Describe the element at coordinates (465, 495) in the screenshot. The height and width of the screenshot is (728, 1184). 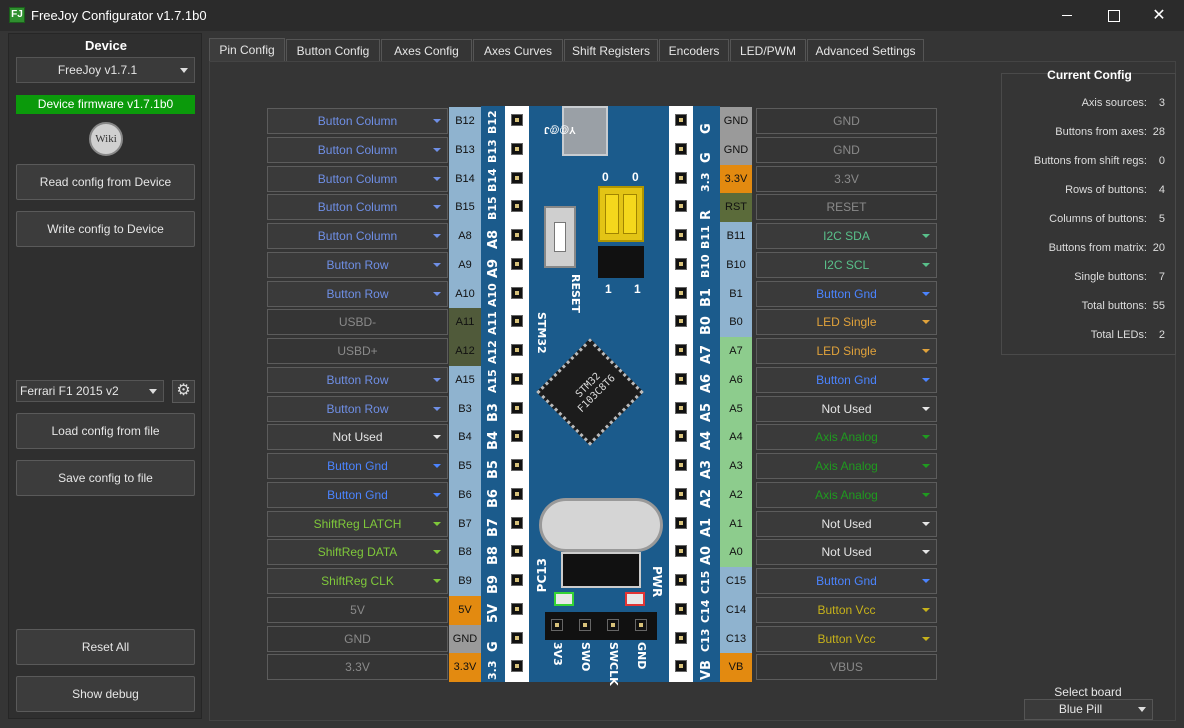
I see `left-pin-label: B6` at that location.